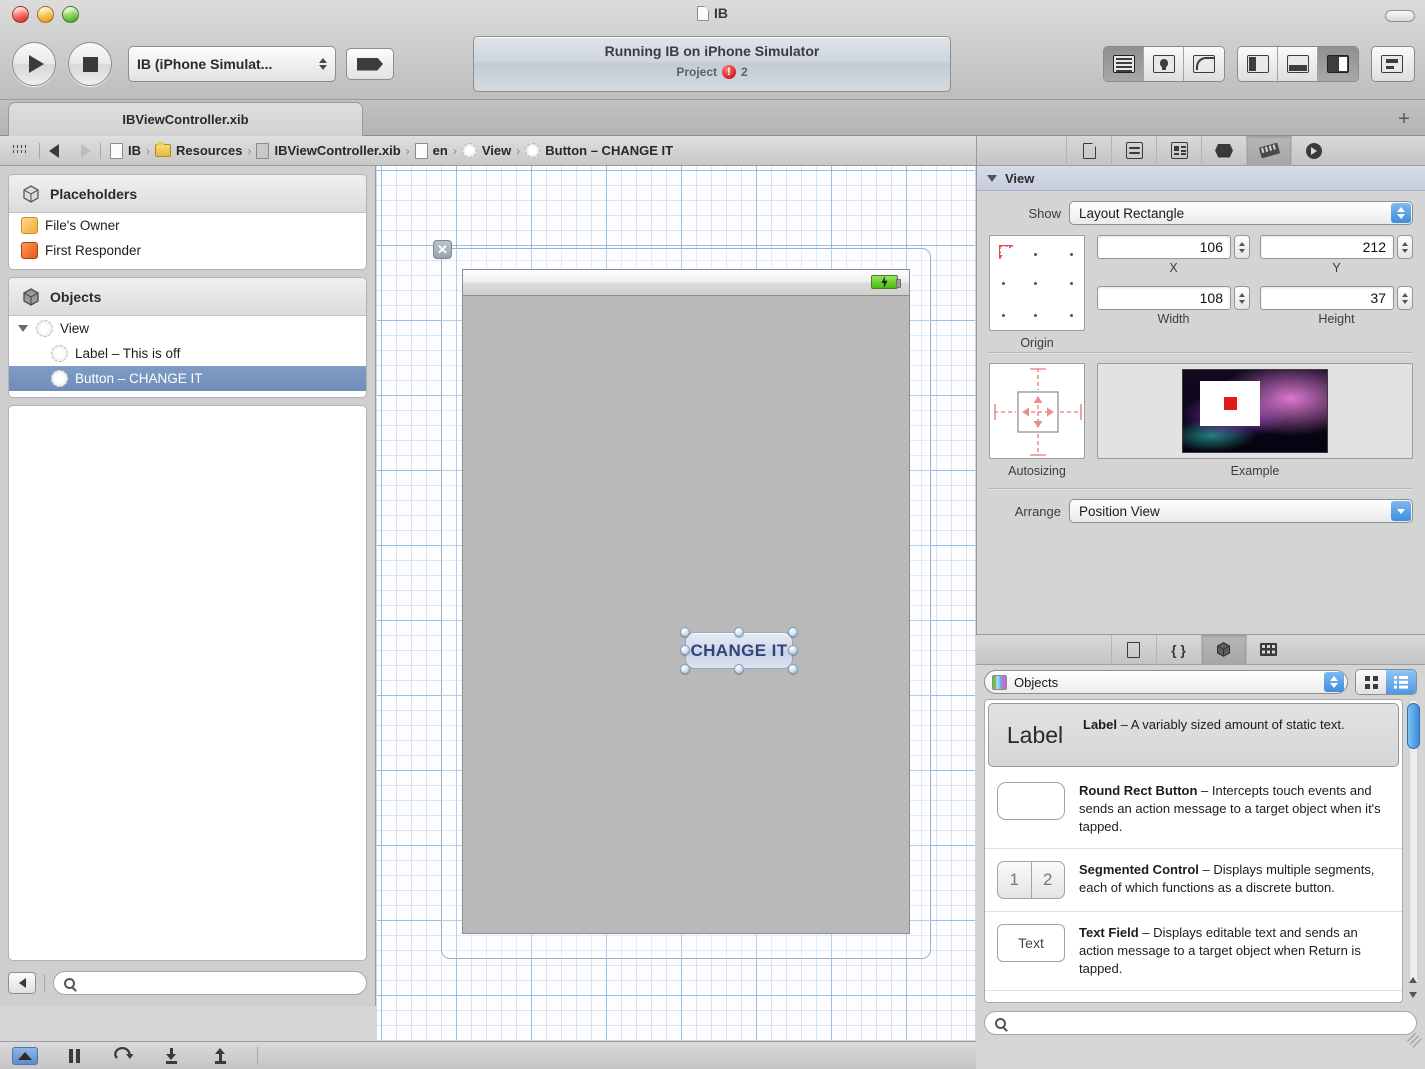 The height and width of the screenshot is (1069, 1425). What do you see at coordinates (685, 632) in the screenshot?
I see `resize-handle-top-left` at bounding box center [685, 632].